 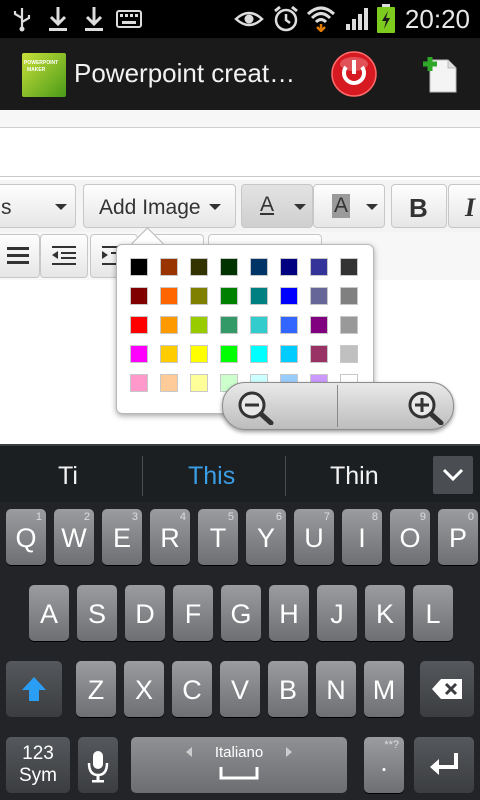 What do you see at coordinates (410, 537) in the screenshot?
I see `key-o: O9` at bounding box center [410, 537].